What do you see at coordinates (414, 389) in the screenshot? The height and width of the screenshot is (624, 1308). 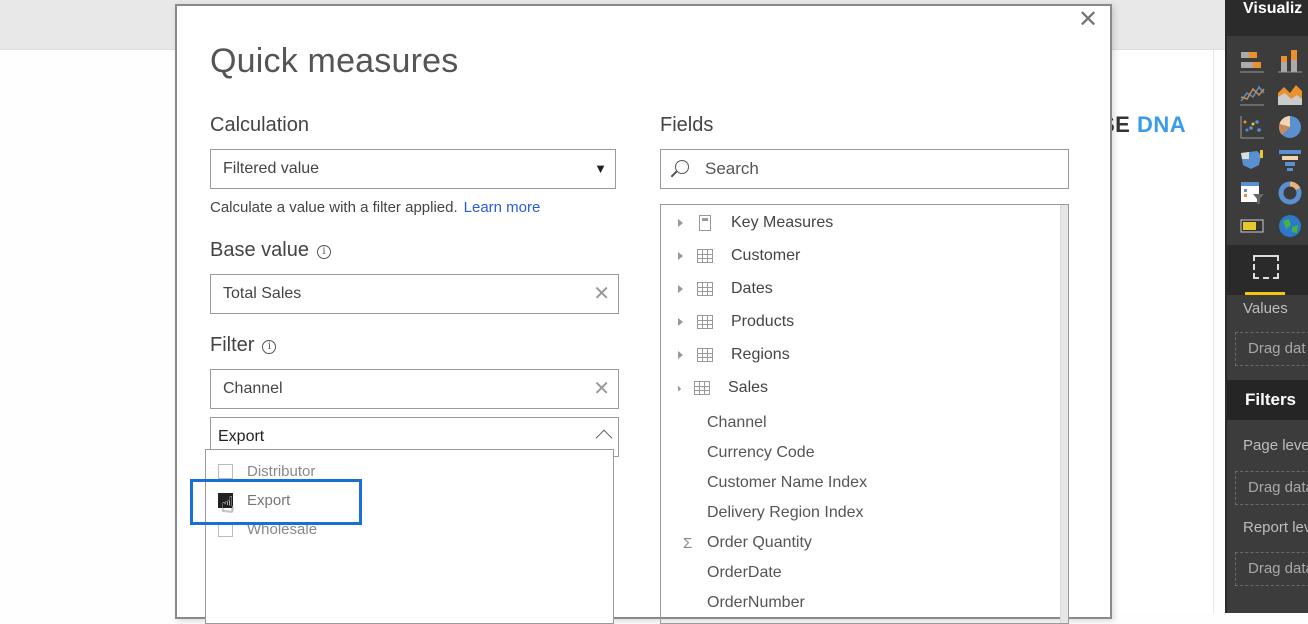 I see `filter-field: Channel ✕` at bounding box center [414, 389].